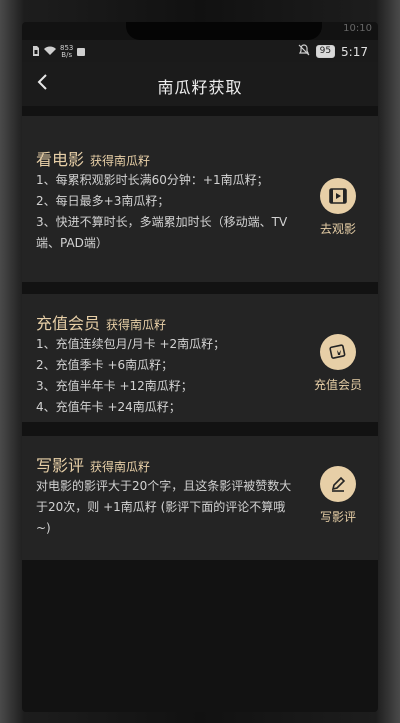 The width and height of the screenshot is (400, 723). What do you see at coordinates (337, 229) in the screenshot?
I see `action-label: 去观影` at bounding box center [337, 229].